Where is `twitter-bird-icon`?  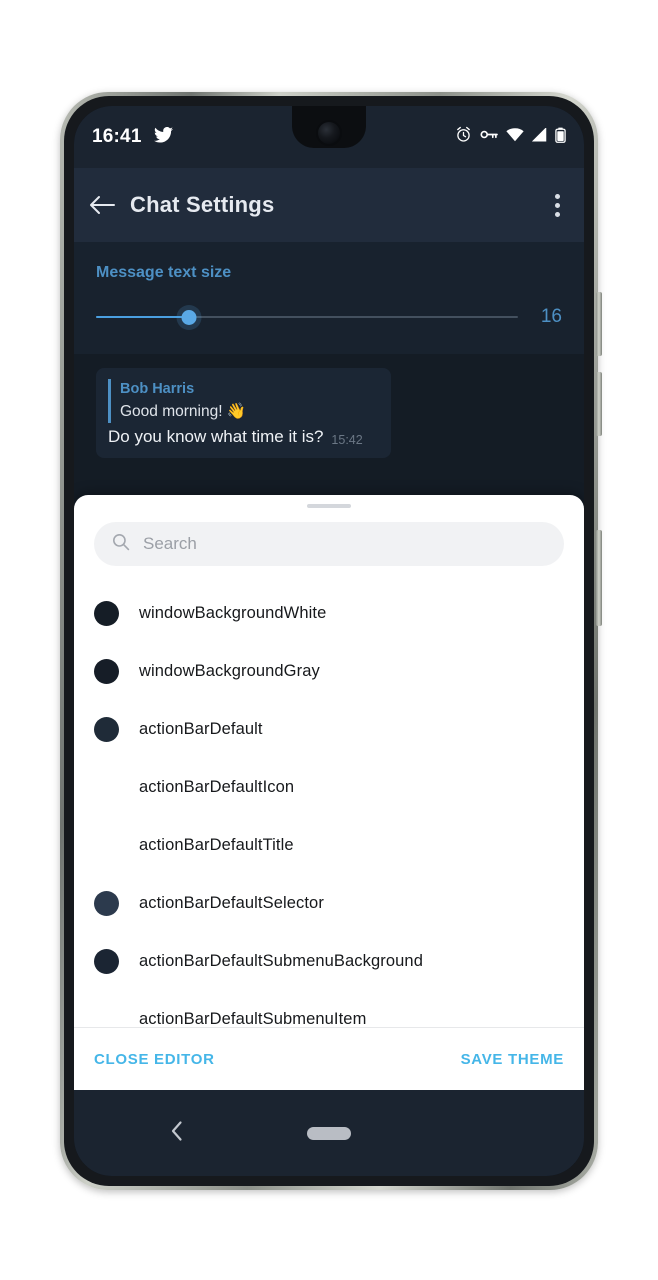 twitter-bird-icon is located at coordinates (163, 137).